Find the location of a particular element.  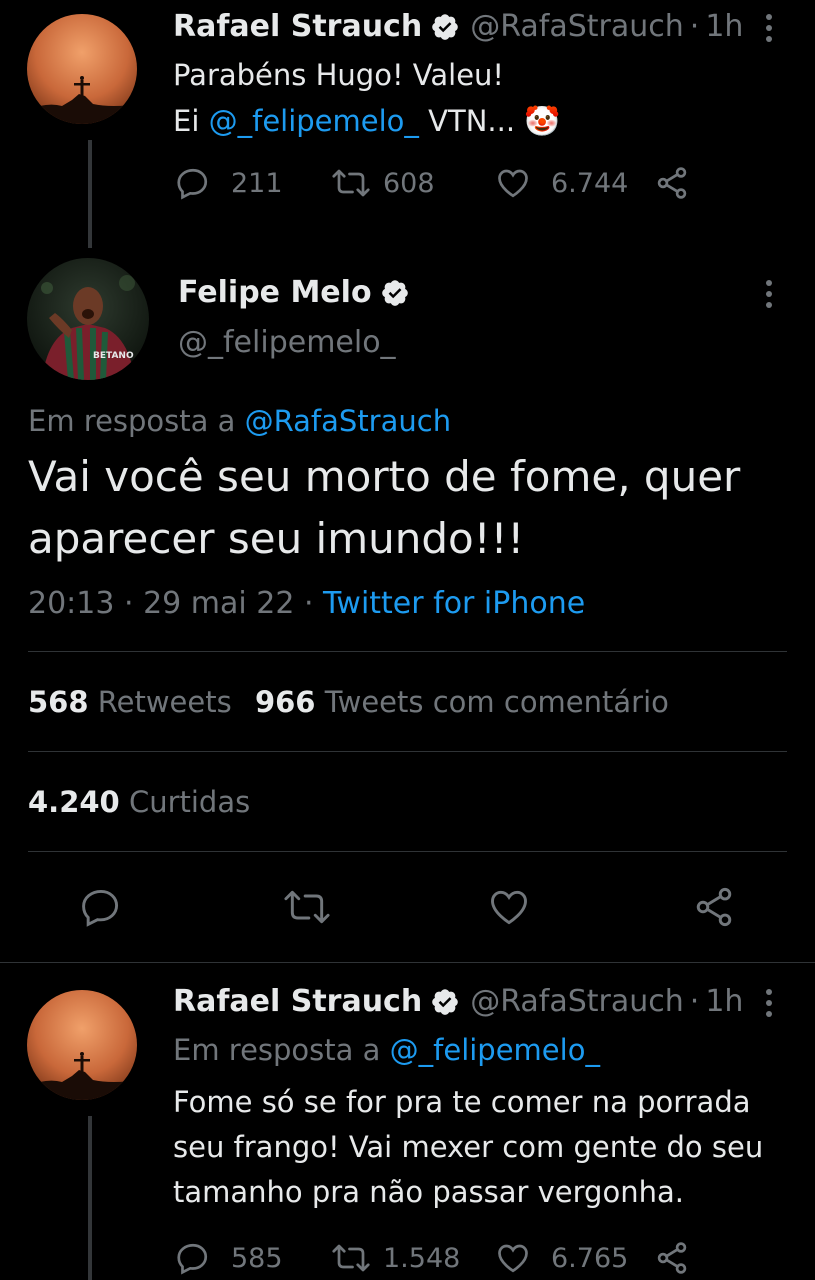

reply-button: 585 is located at coordinates (229, 1258).